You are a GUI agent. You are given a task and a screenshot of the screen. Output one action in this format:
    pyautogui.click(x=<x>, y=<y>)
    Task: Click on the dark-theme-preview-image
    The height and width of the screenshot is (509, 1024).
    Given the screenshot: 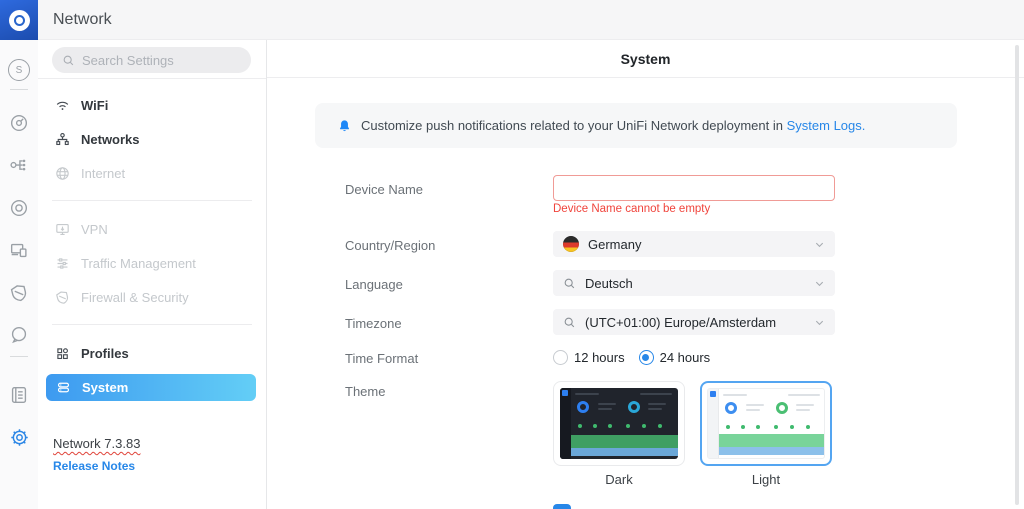 What is the action you would take?
    pyautogui.click(x=619, y=423)
    